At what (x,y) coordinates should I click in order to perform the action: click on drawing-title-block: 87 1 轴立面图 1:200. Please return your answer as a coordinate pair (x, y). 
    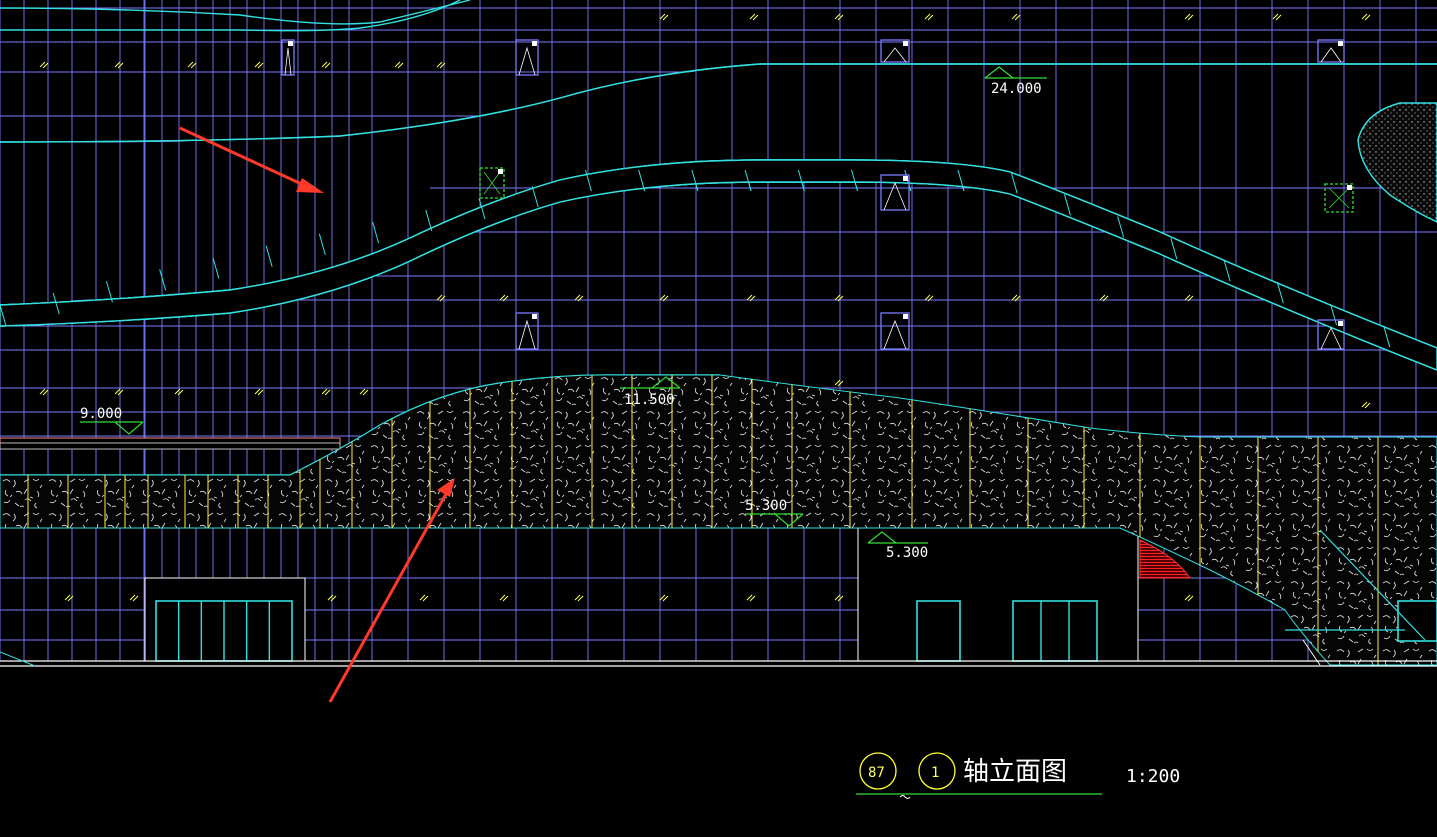
    Looking at the image, I should click on (1018, 775).